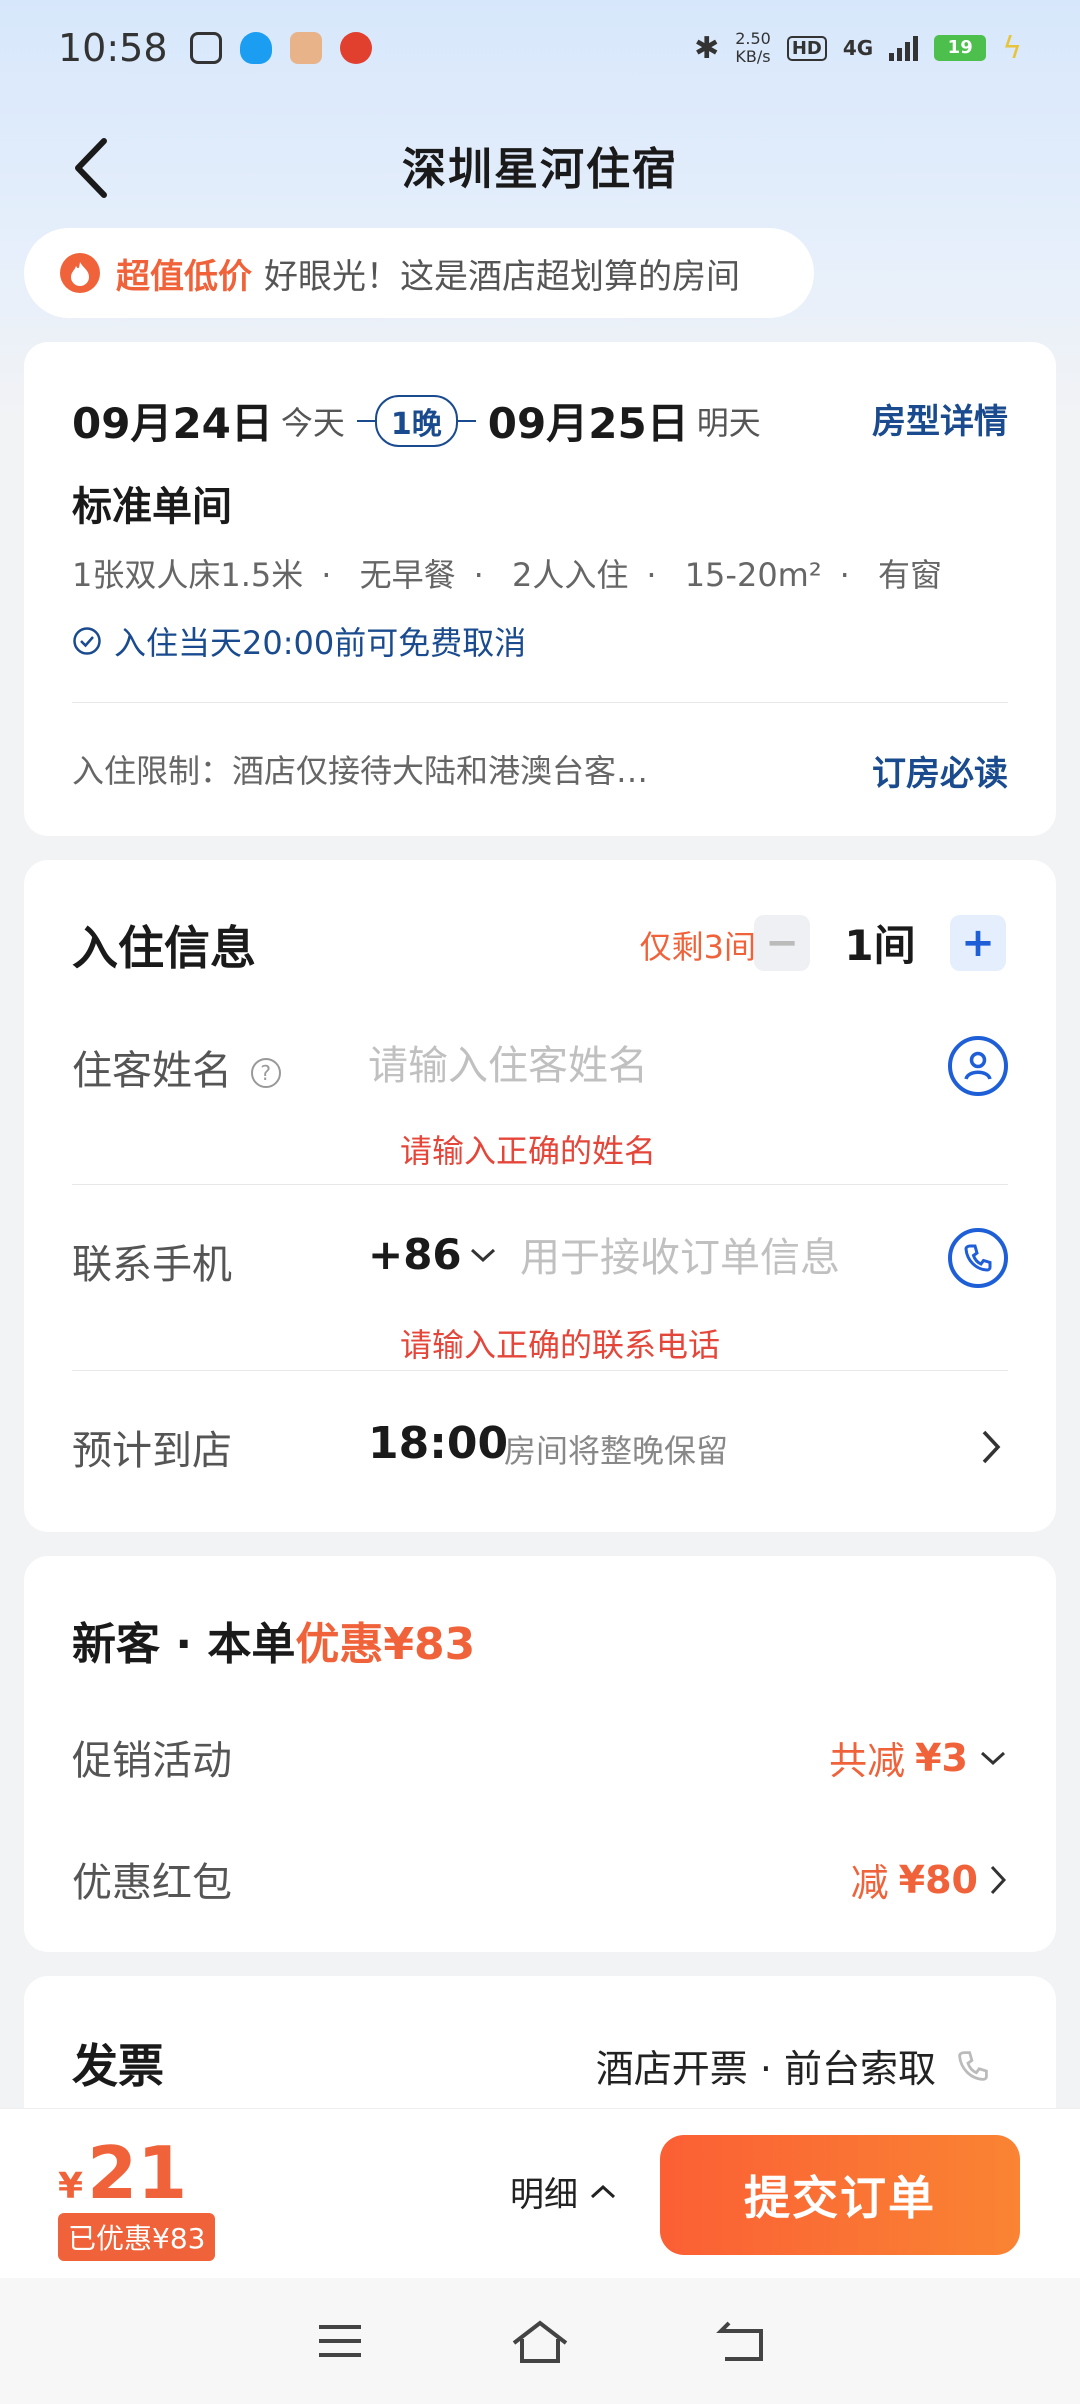  I want to click on back-nav-button, so click(740, 2341).